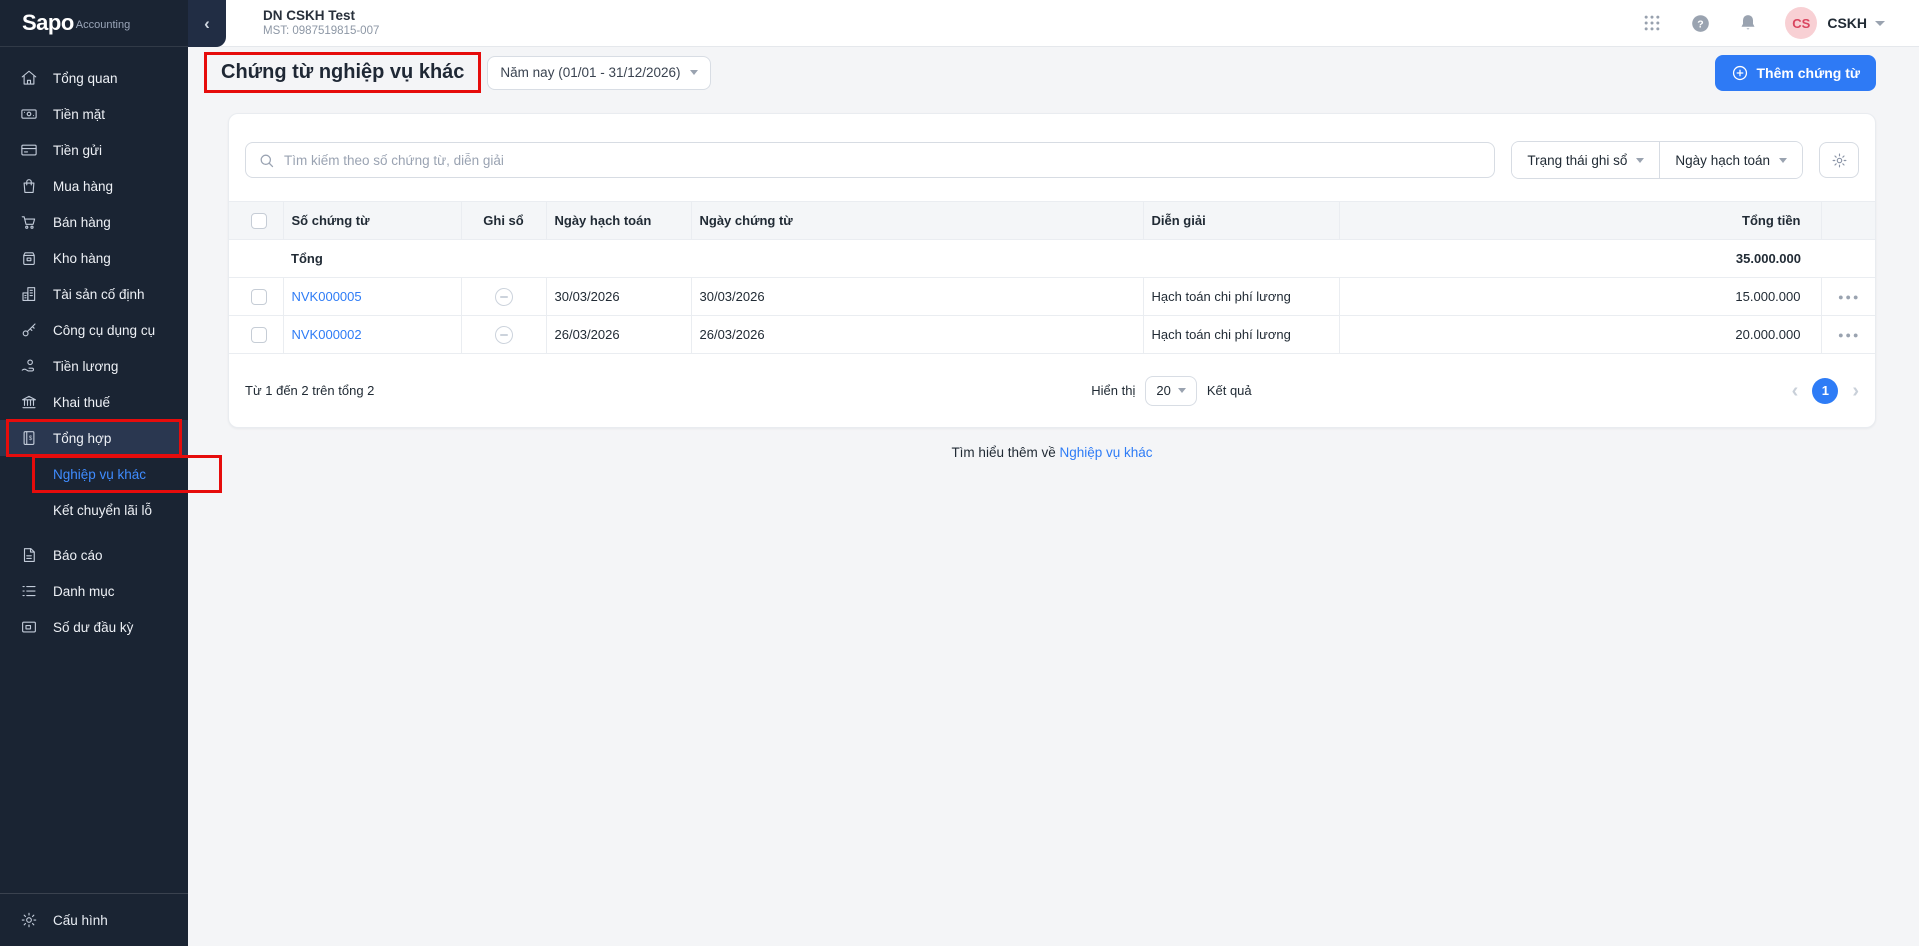 The image size is (1919, 946). I want to click on shopping-bag-icon, so click(29, 186).